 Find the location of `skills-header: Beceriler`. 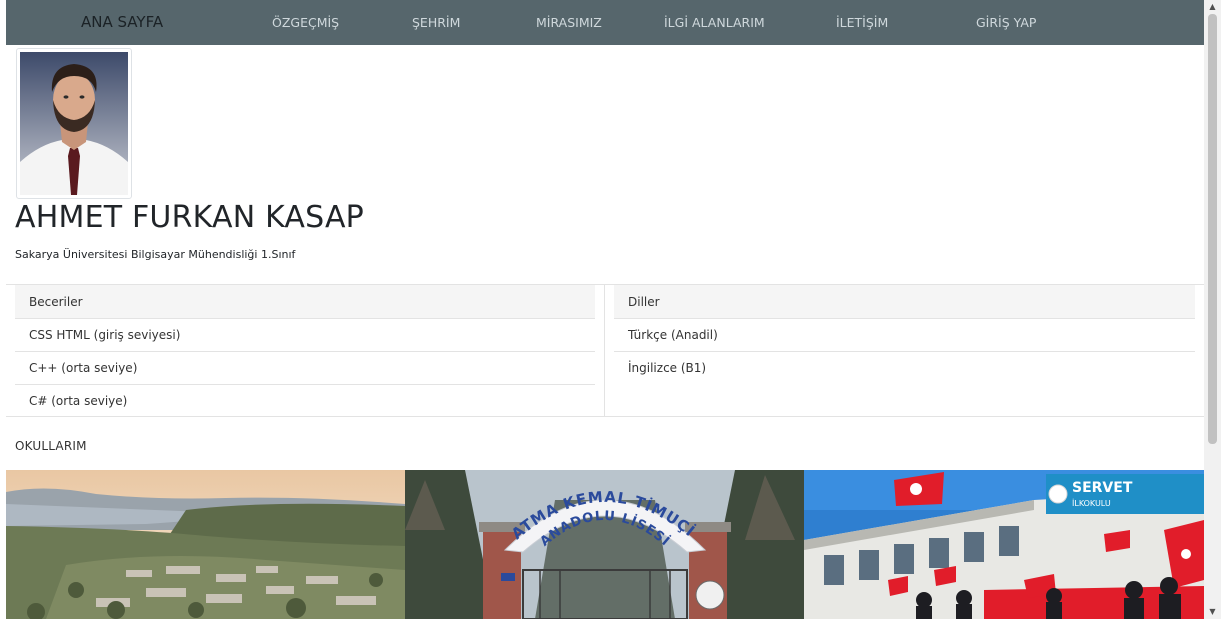

skills-header: Beceriler is located at coordinates (305, 302).